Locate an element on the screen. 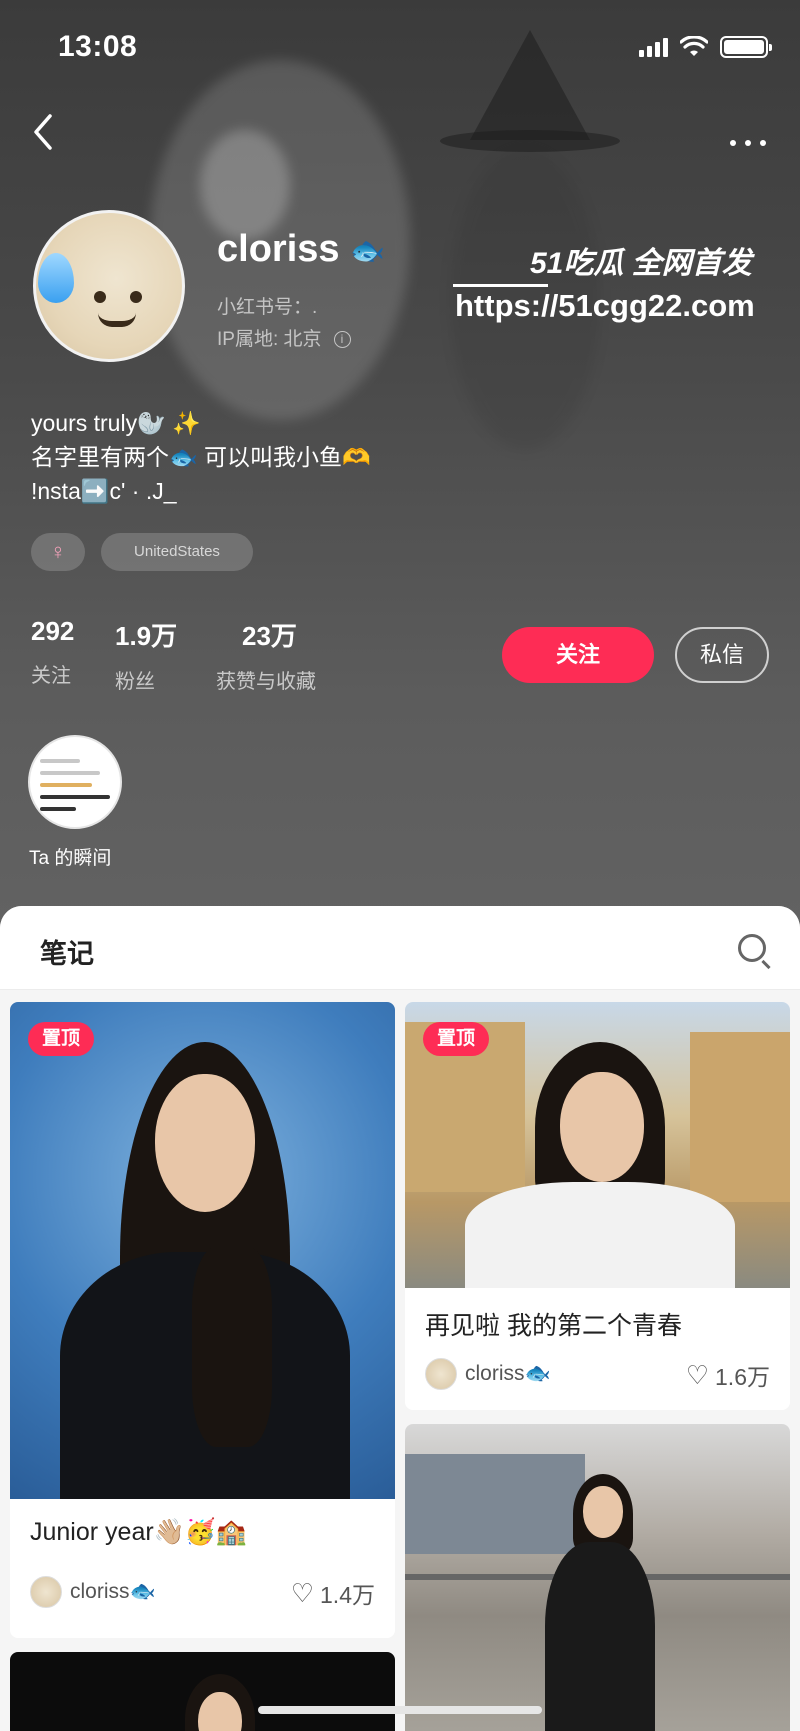 This screenshot has height=1731, width=800. moment-thumbnail is located at coordinates (75, 782).